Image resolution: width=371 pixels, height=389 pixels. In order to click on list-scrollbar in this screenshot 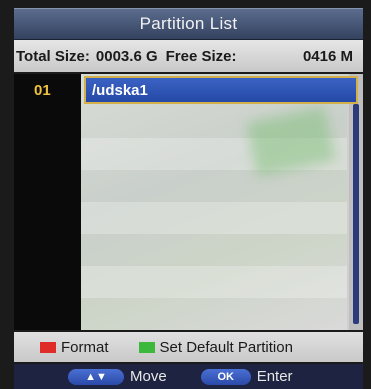, I will do `click(356, 202)`.